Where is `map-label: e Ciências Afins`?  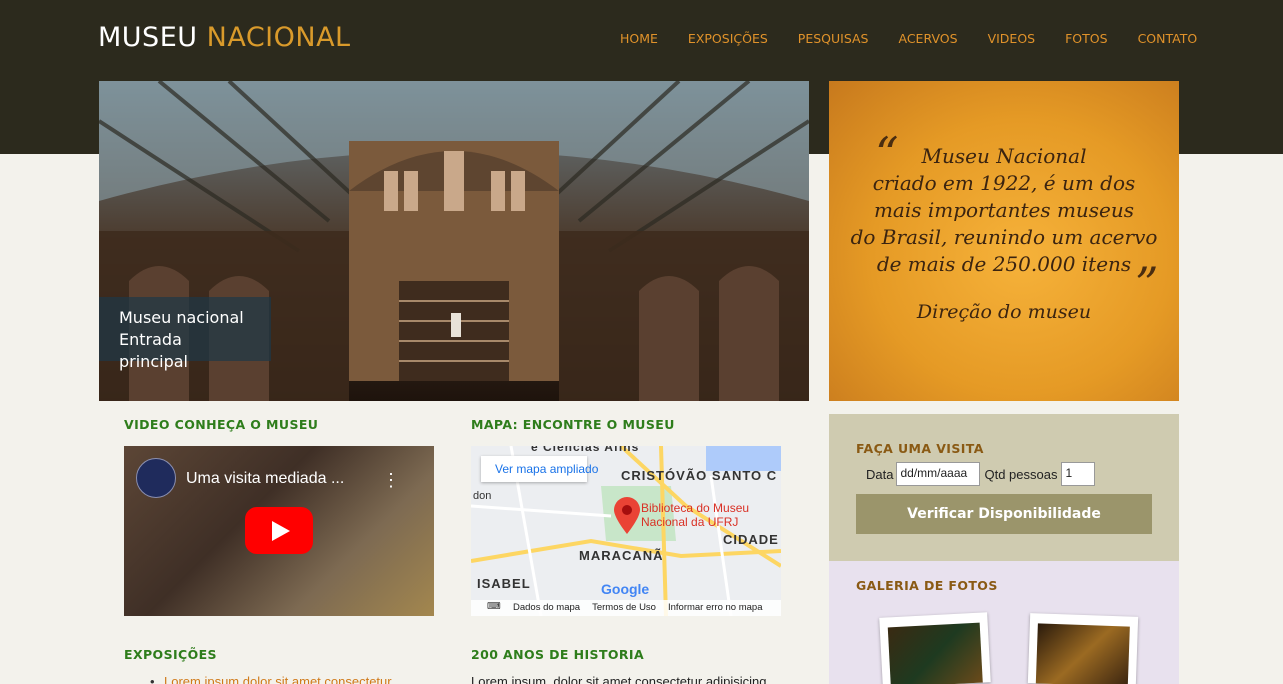 map-label: e Ciências Afins is located at coordinates (585, 450).